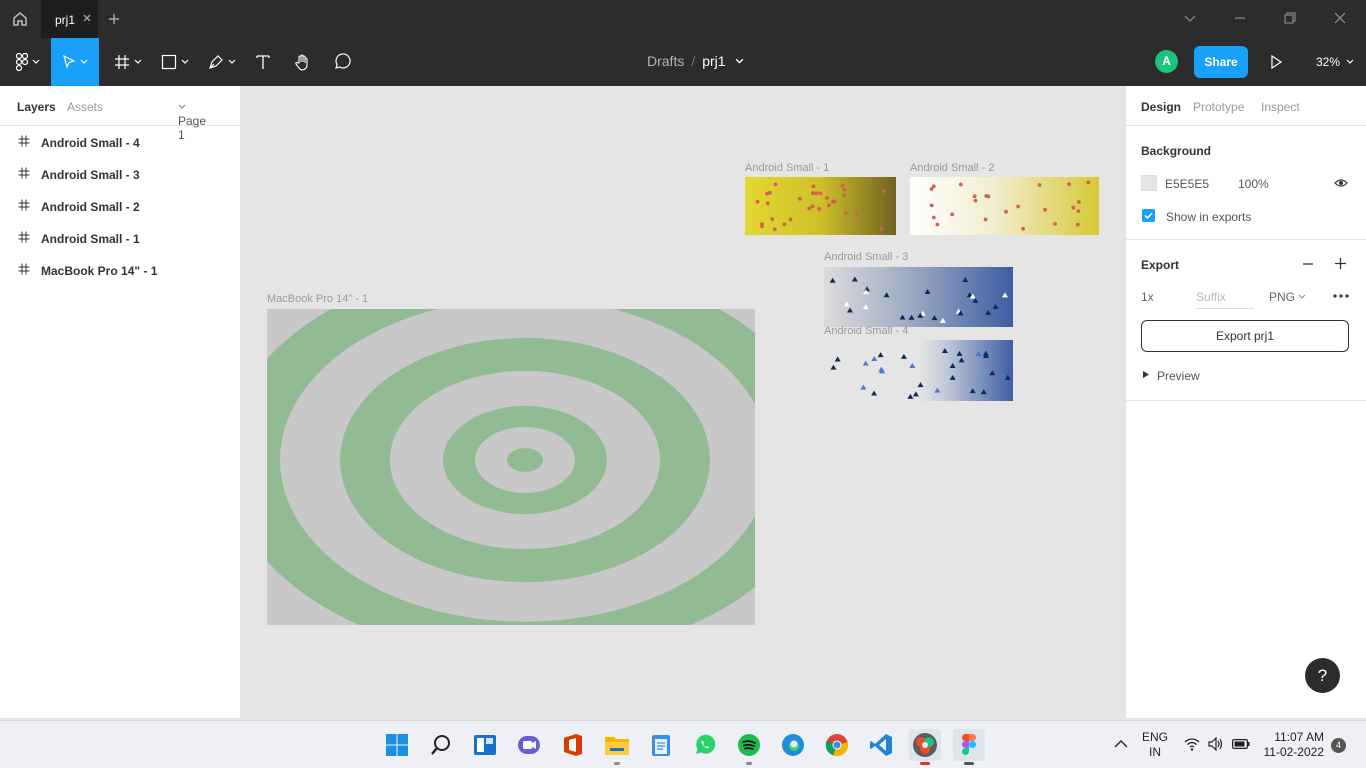 Image resolution: width=1366 pixels, height=768 pixels. I want to click on frame-macbook-pro, so click(511, 467).